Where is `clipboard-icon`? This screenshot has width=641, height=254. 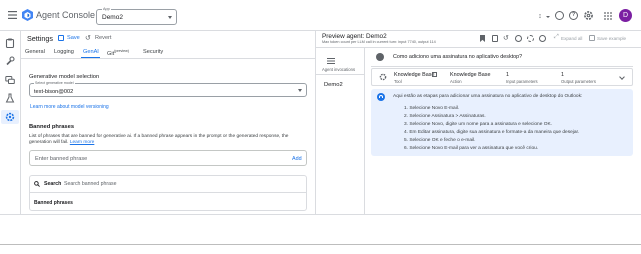 clipboard-icon is located at coordinates (10, 43).